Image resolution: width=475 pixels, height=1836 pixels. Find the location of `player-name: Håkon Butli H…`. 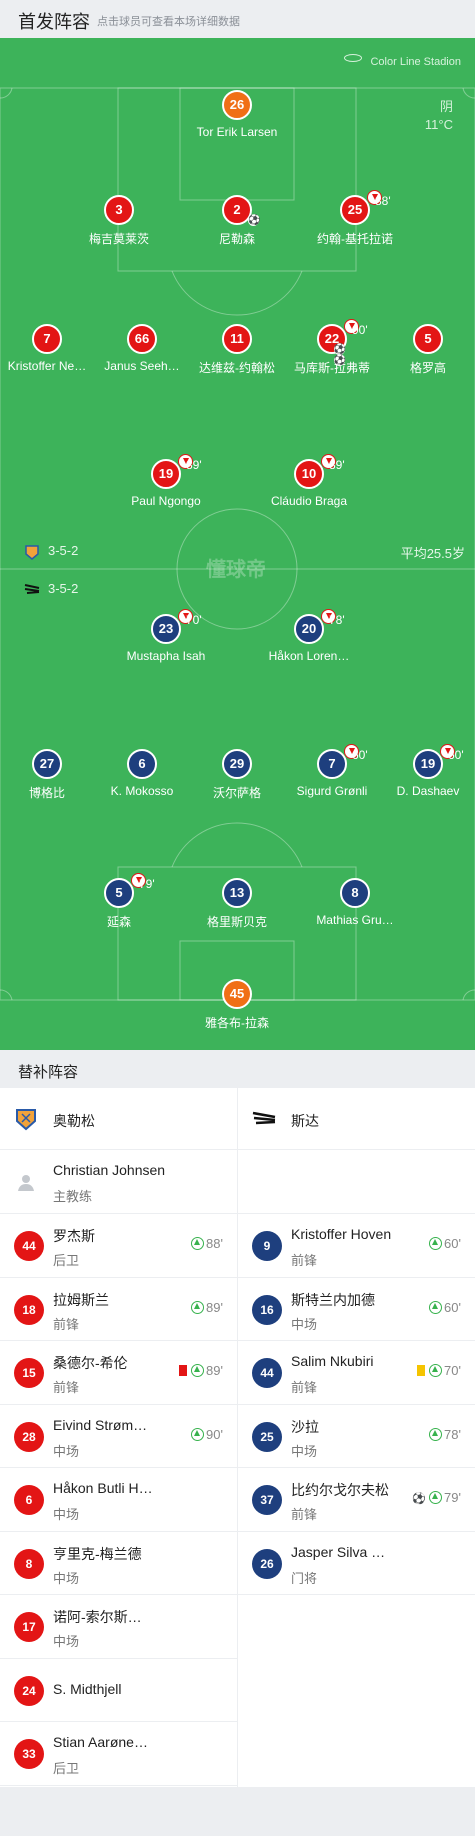

player-name: Håkon Butli H… is located at coordinates (103, 1488).